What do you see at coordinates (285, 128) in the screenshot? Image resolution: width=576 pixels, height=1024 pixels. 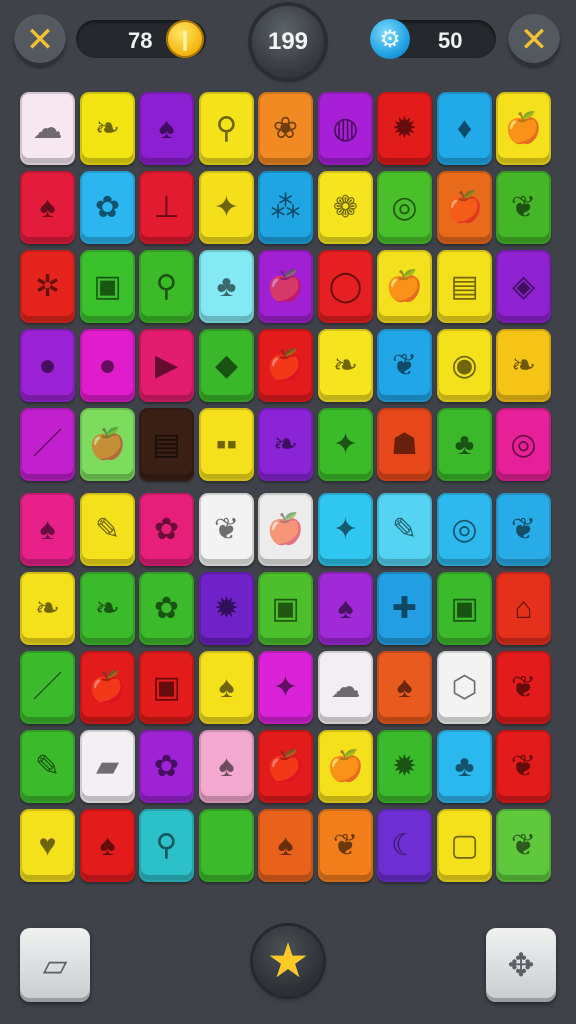 I see `tile: ❀` at bounding box center [285, 128].